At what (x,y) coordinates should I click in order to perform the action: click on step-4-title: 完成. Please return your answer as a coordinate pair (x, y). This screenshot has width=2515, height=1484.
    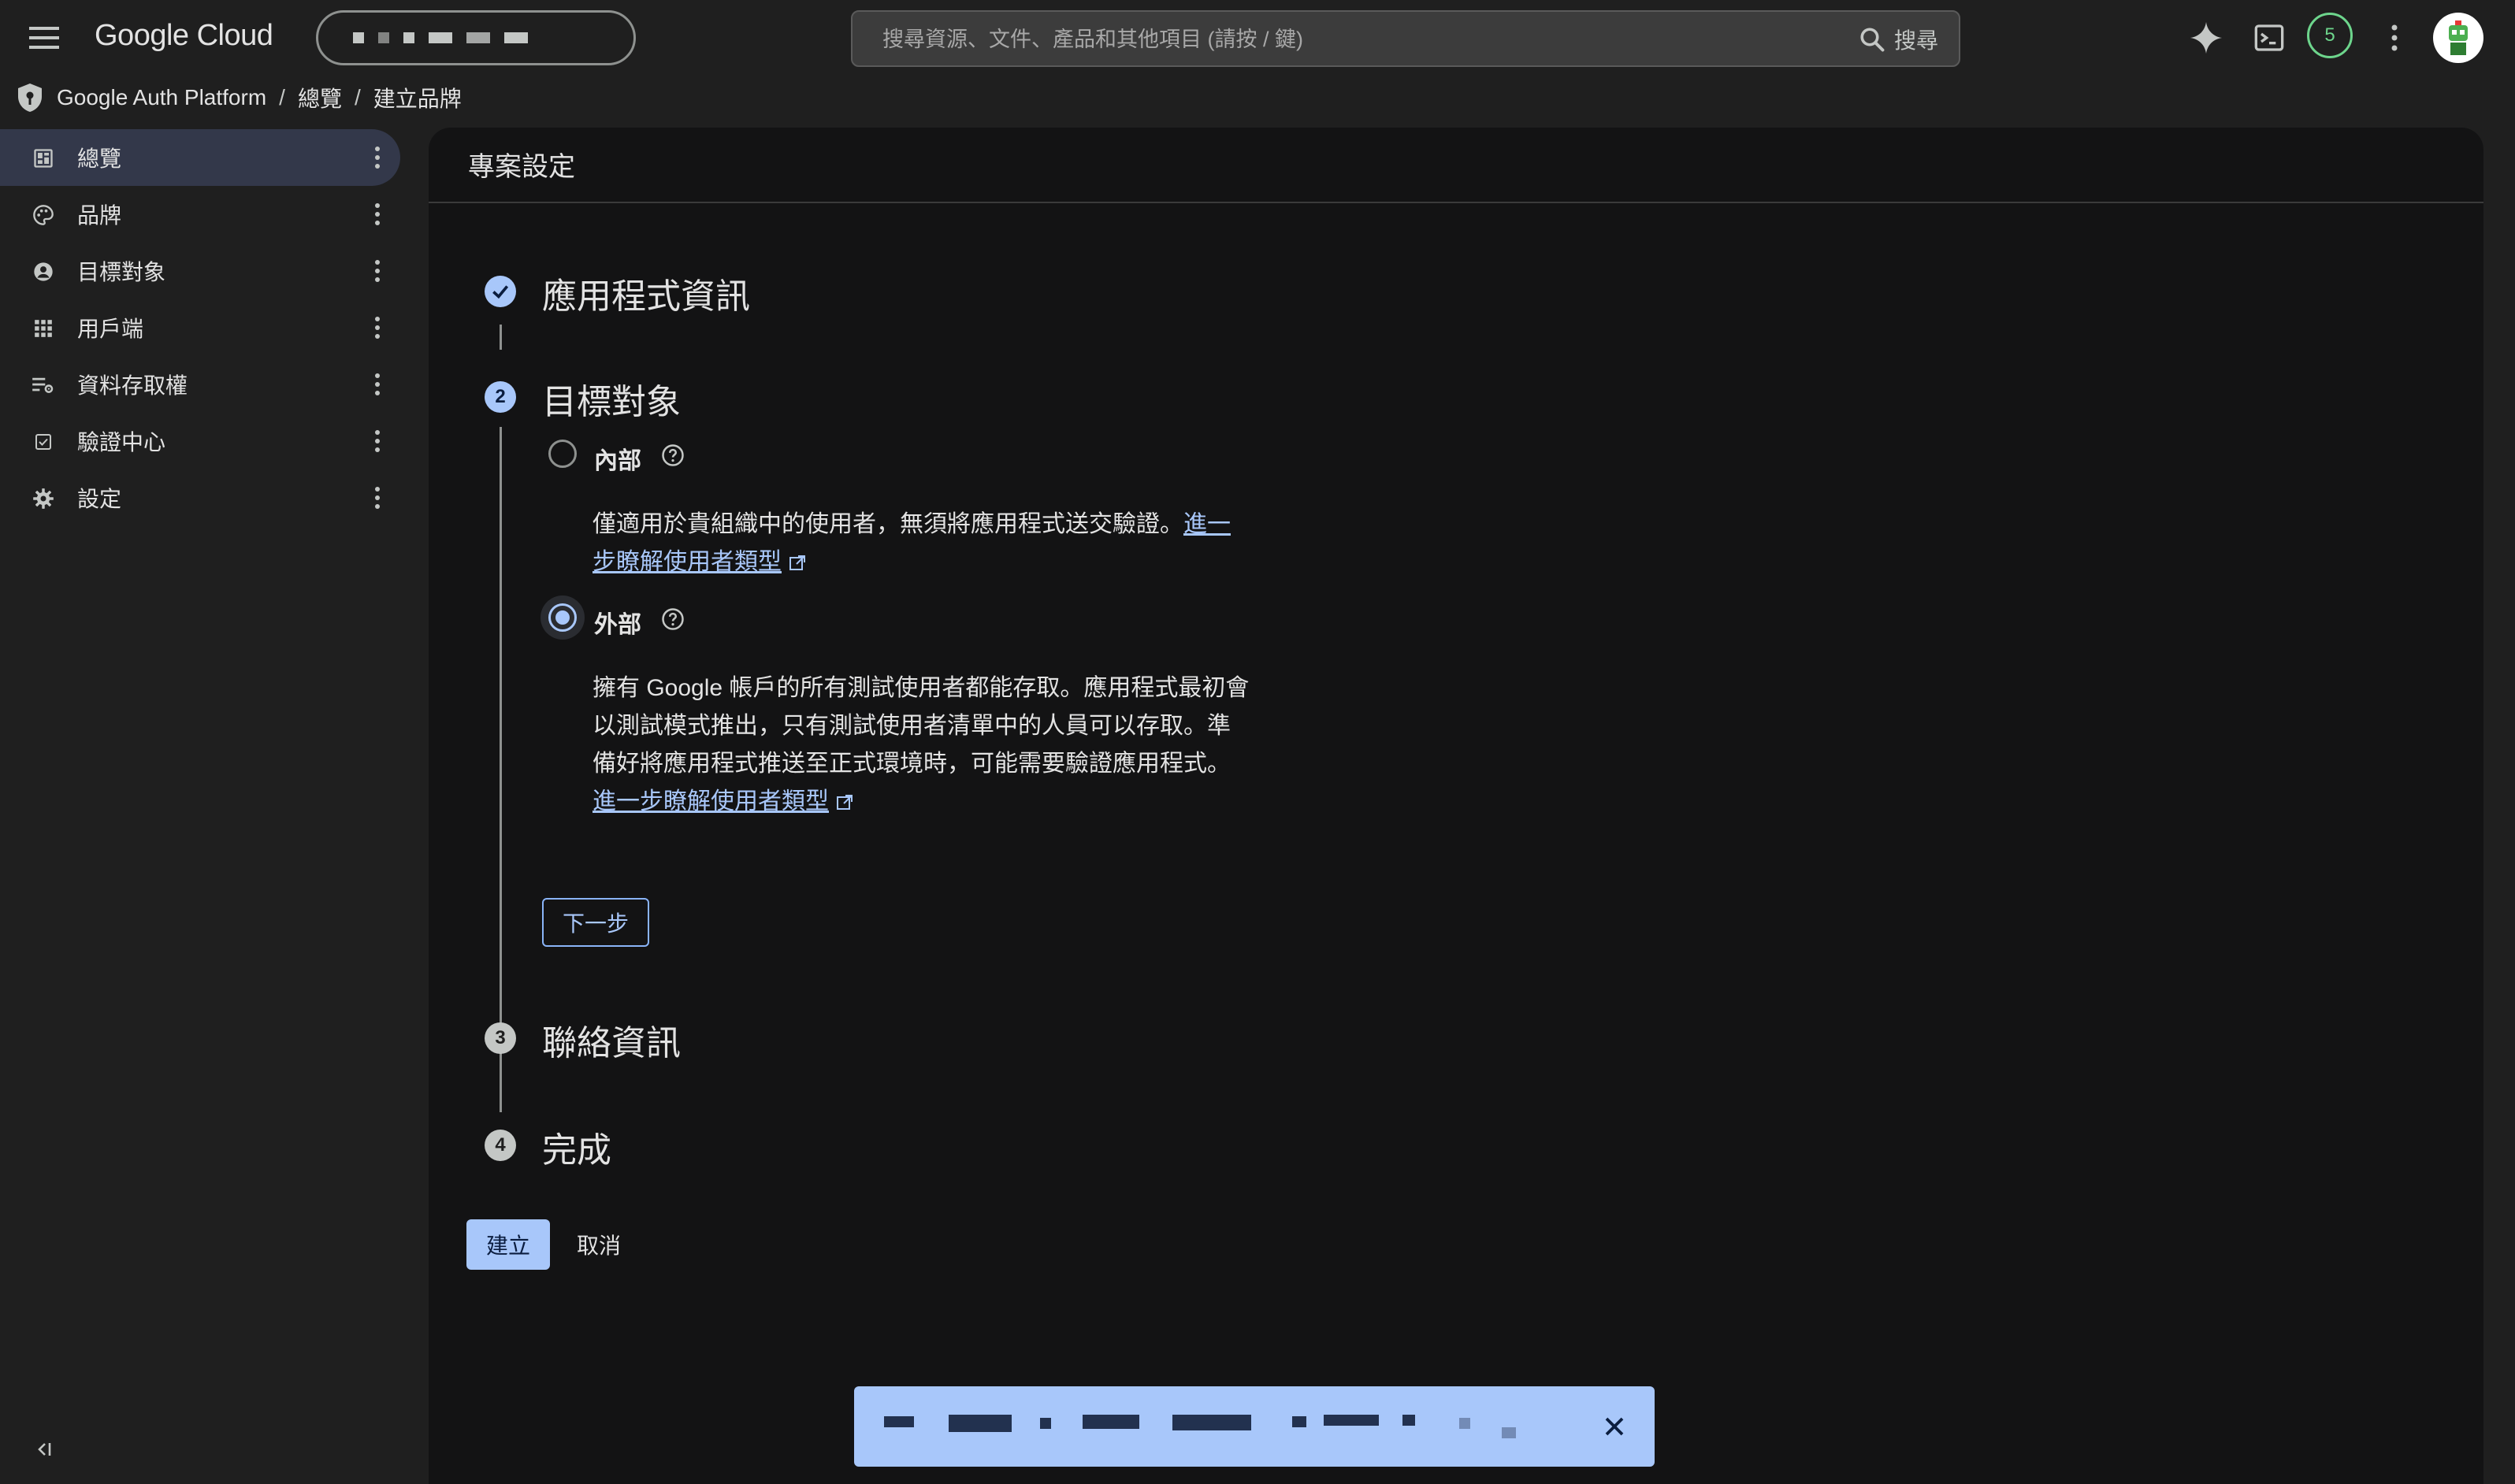
    Looking at the image, I should click on (577, 1151).